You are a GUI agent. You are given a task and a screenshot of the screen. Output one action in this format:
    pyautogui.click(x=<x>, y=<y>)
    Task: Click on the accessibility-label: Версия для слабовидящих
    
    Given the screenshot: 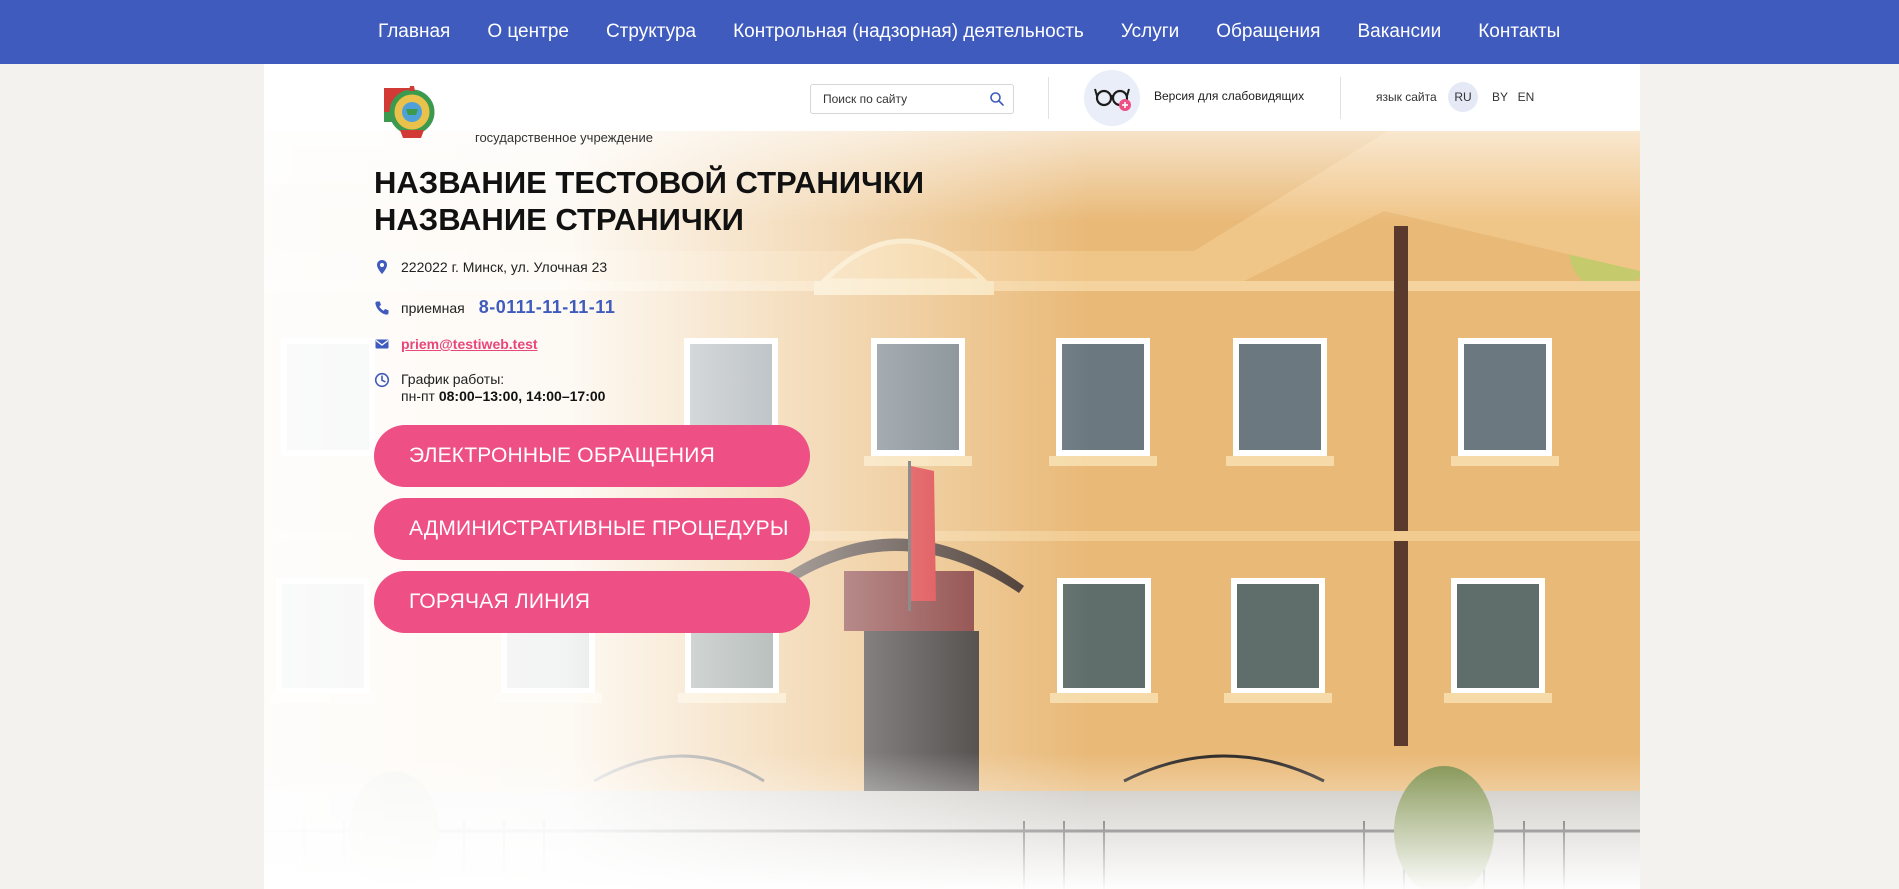 What is the action you would take?
    pyautogui.click(x=1229, y=96)
    